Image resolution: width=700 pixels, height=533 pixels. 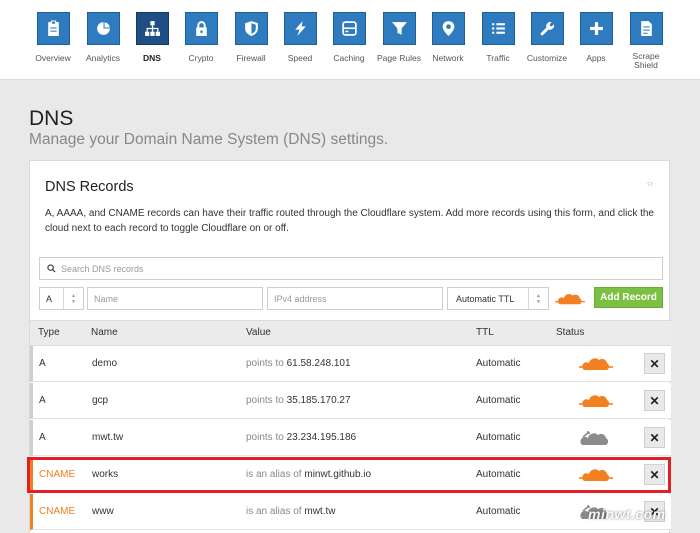 What do you see at coordinates (646, 28) in the screenshot?
I see `document-icon` at bounding box center [646, 28].